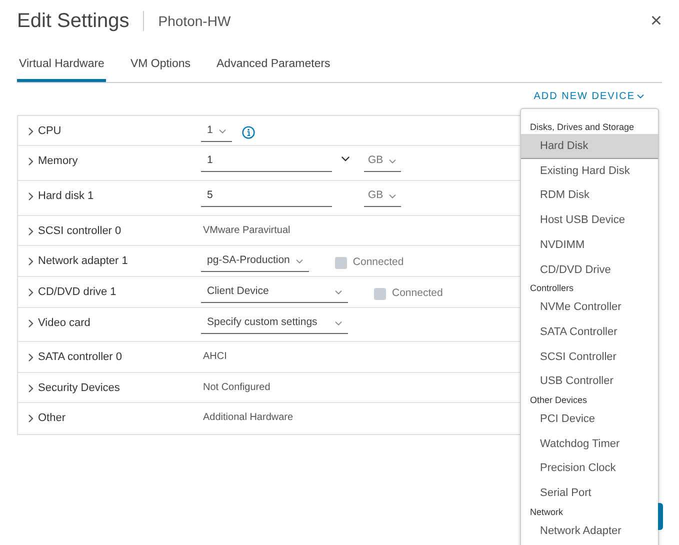 Image resolution: width=679 pixels, height=545 pixels. What do you see at coordinates (66, 196) in the screenshot?
I see `row-label: Hard disk 1` at bounding box center [66, 196].